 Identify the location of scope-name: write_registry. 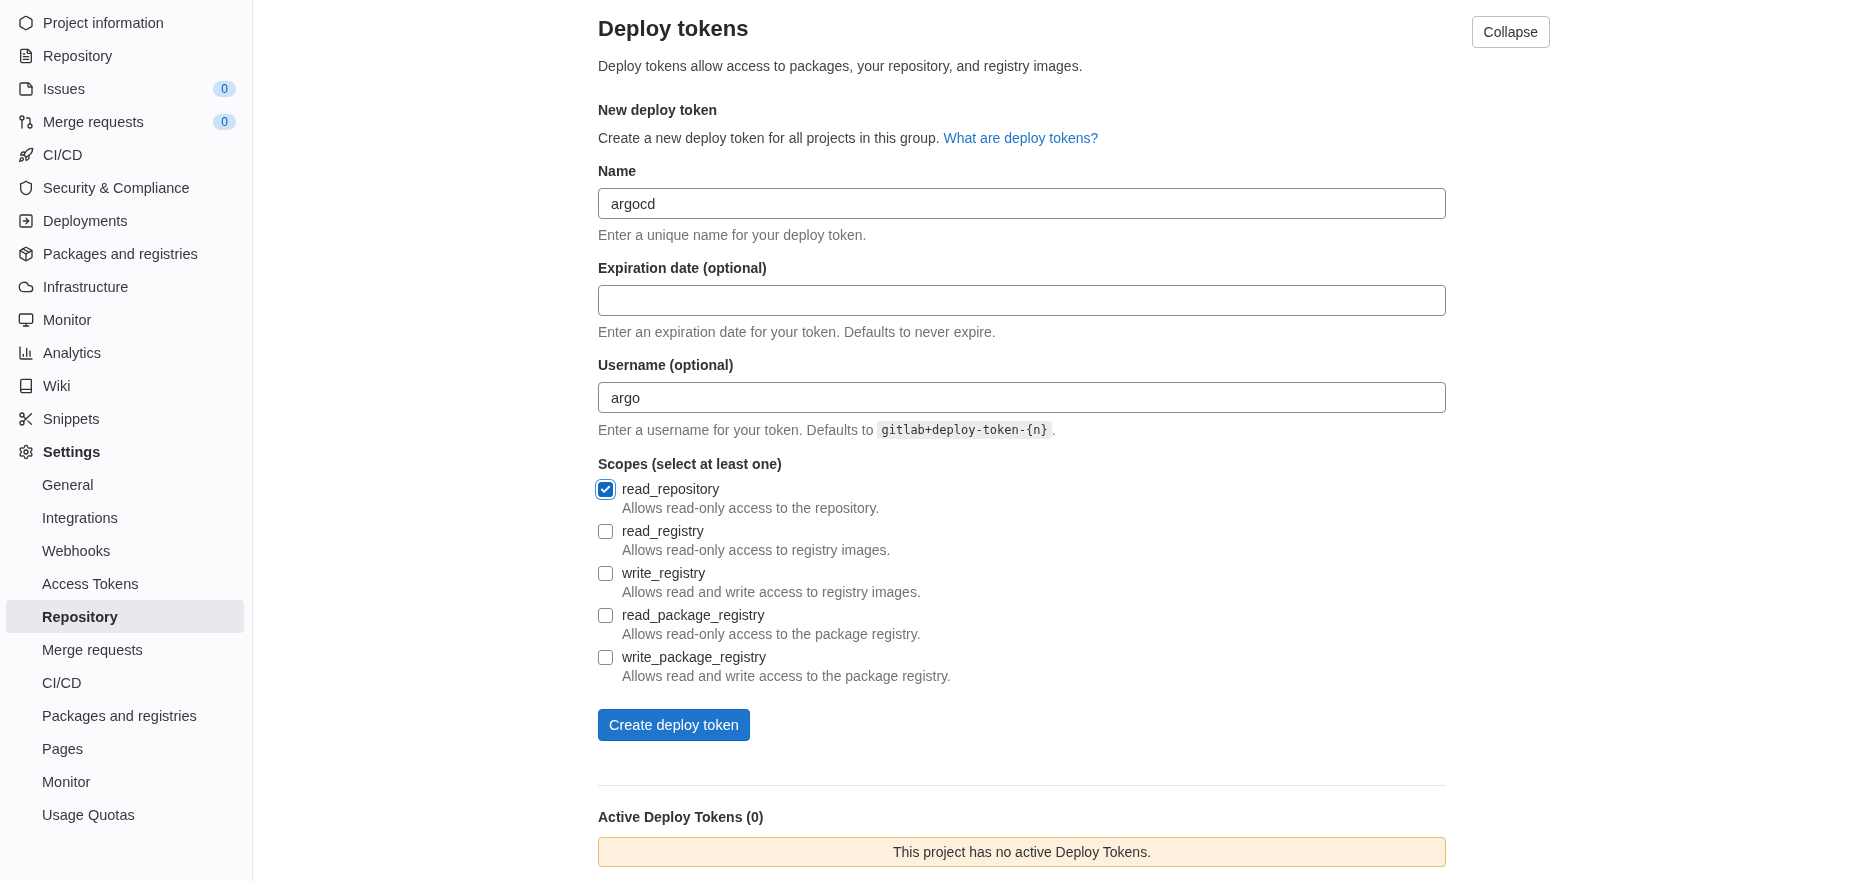
(664, 573).